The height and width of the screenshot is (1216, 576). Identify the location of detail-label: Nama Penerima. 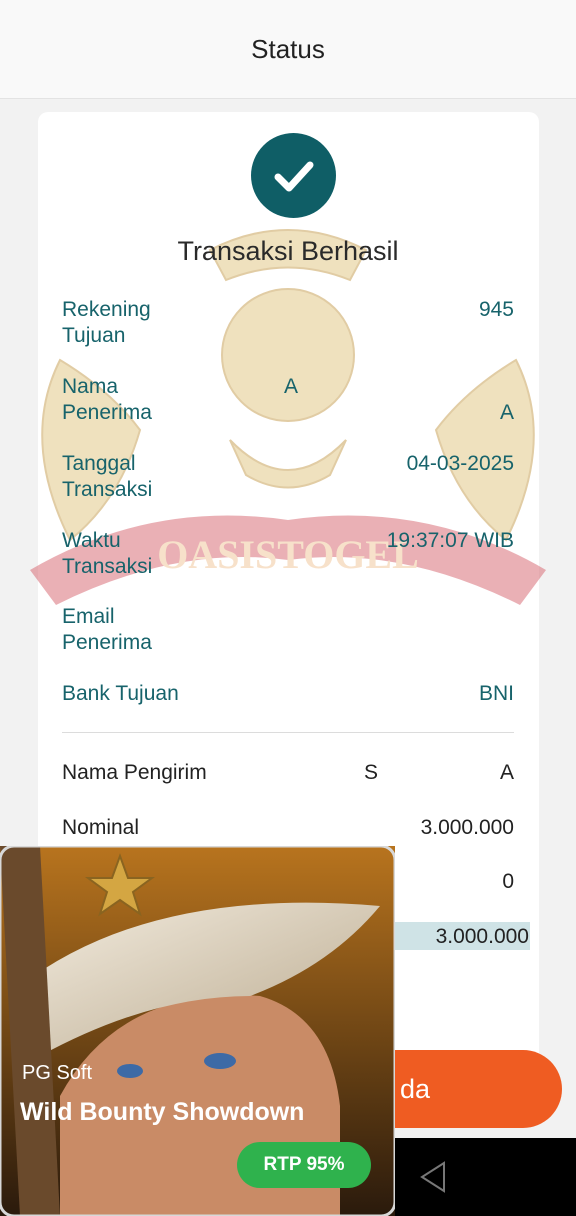
(107, 399).